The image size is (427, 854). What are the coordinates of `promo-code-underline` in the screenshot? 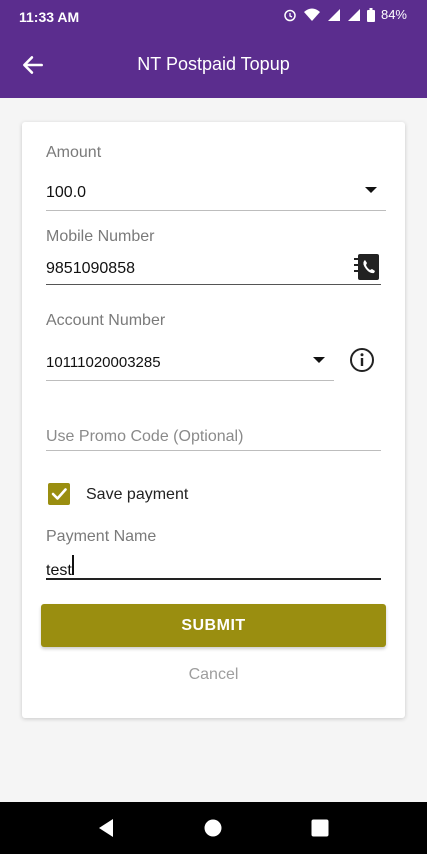 It's located at (213, 450).